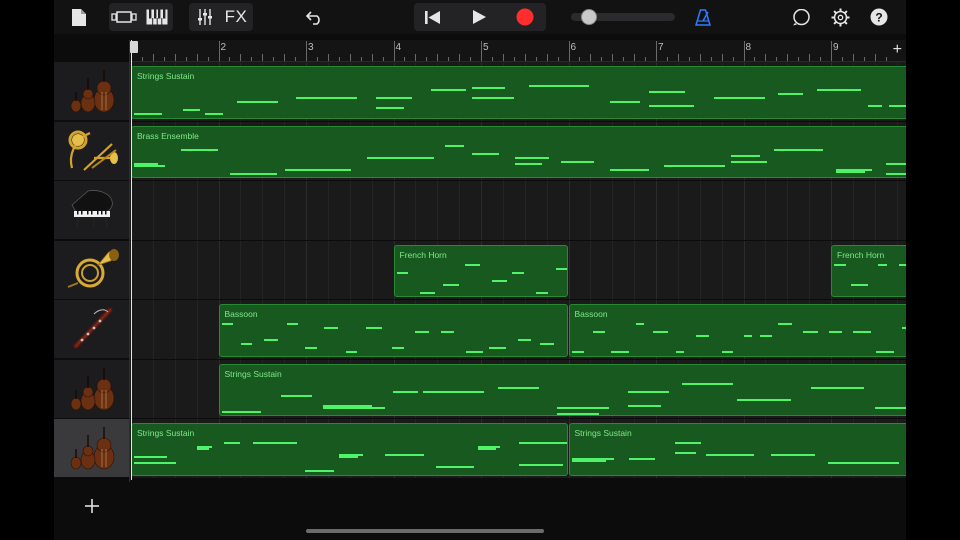 The width and height of the screenshot is (960, 540). What do you see at coordinates (205, 17) in the screenshot?
I see `mixer-icon` at bounding box center [205, 17].